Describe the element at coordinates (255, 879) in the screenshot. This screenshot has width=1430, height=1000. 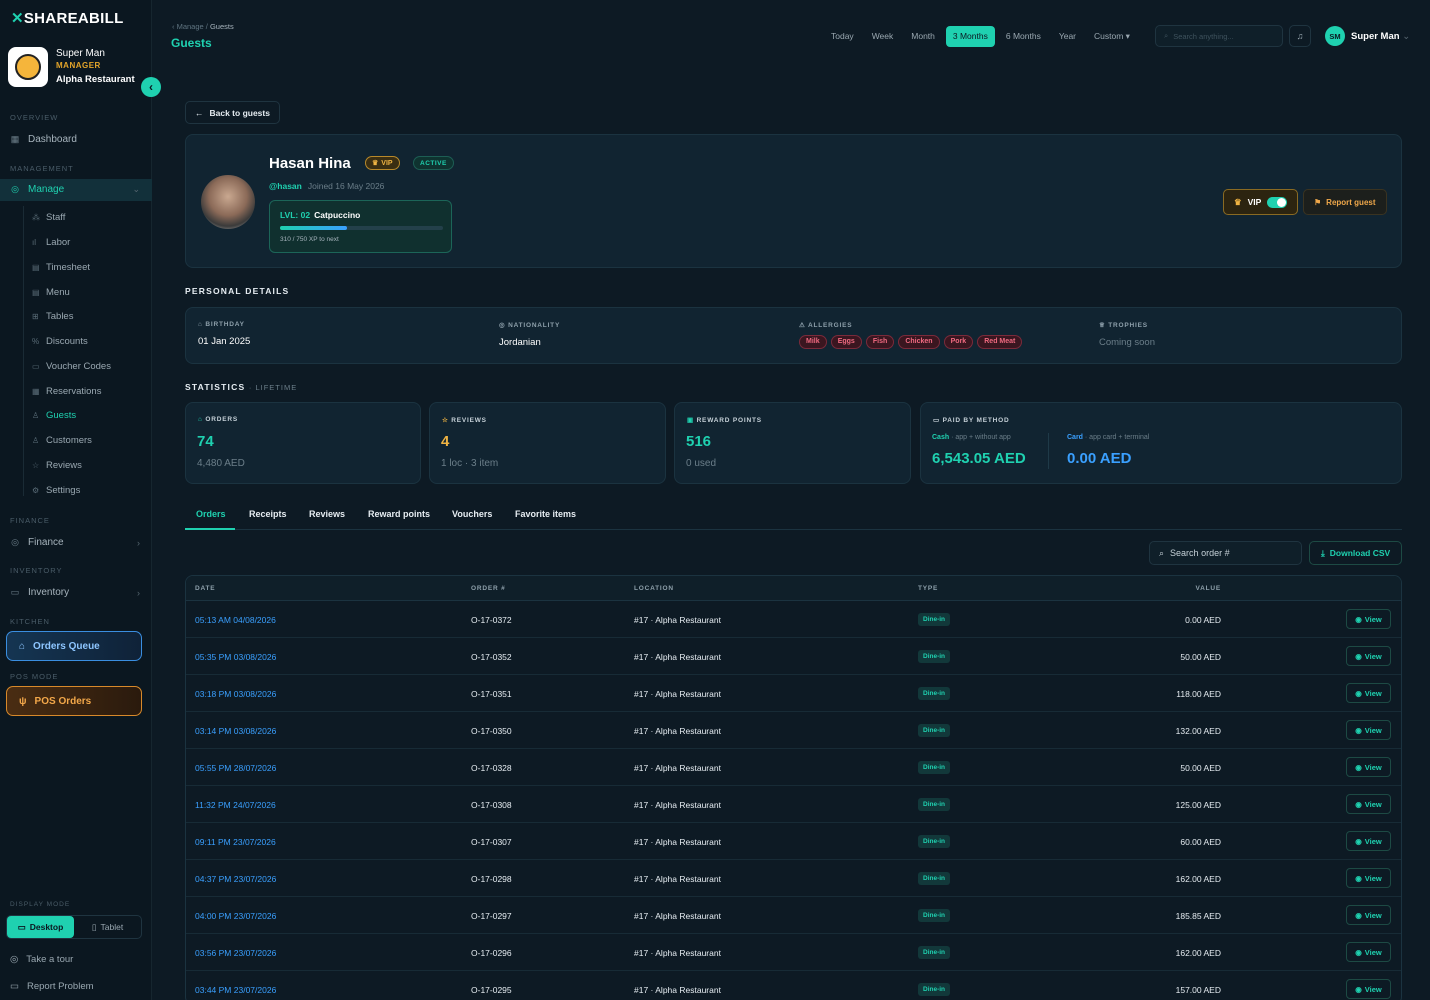
I see `order-date: 23/07/2026` at that location.